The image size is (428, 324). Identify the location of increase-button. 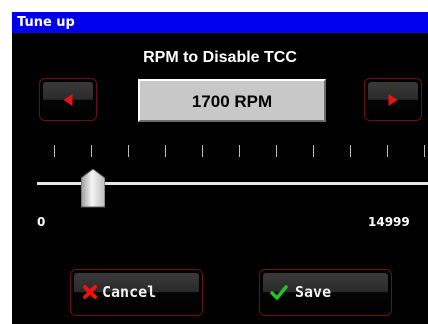
(393, 99).